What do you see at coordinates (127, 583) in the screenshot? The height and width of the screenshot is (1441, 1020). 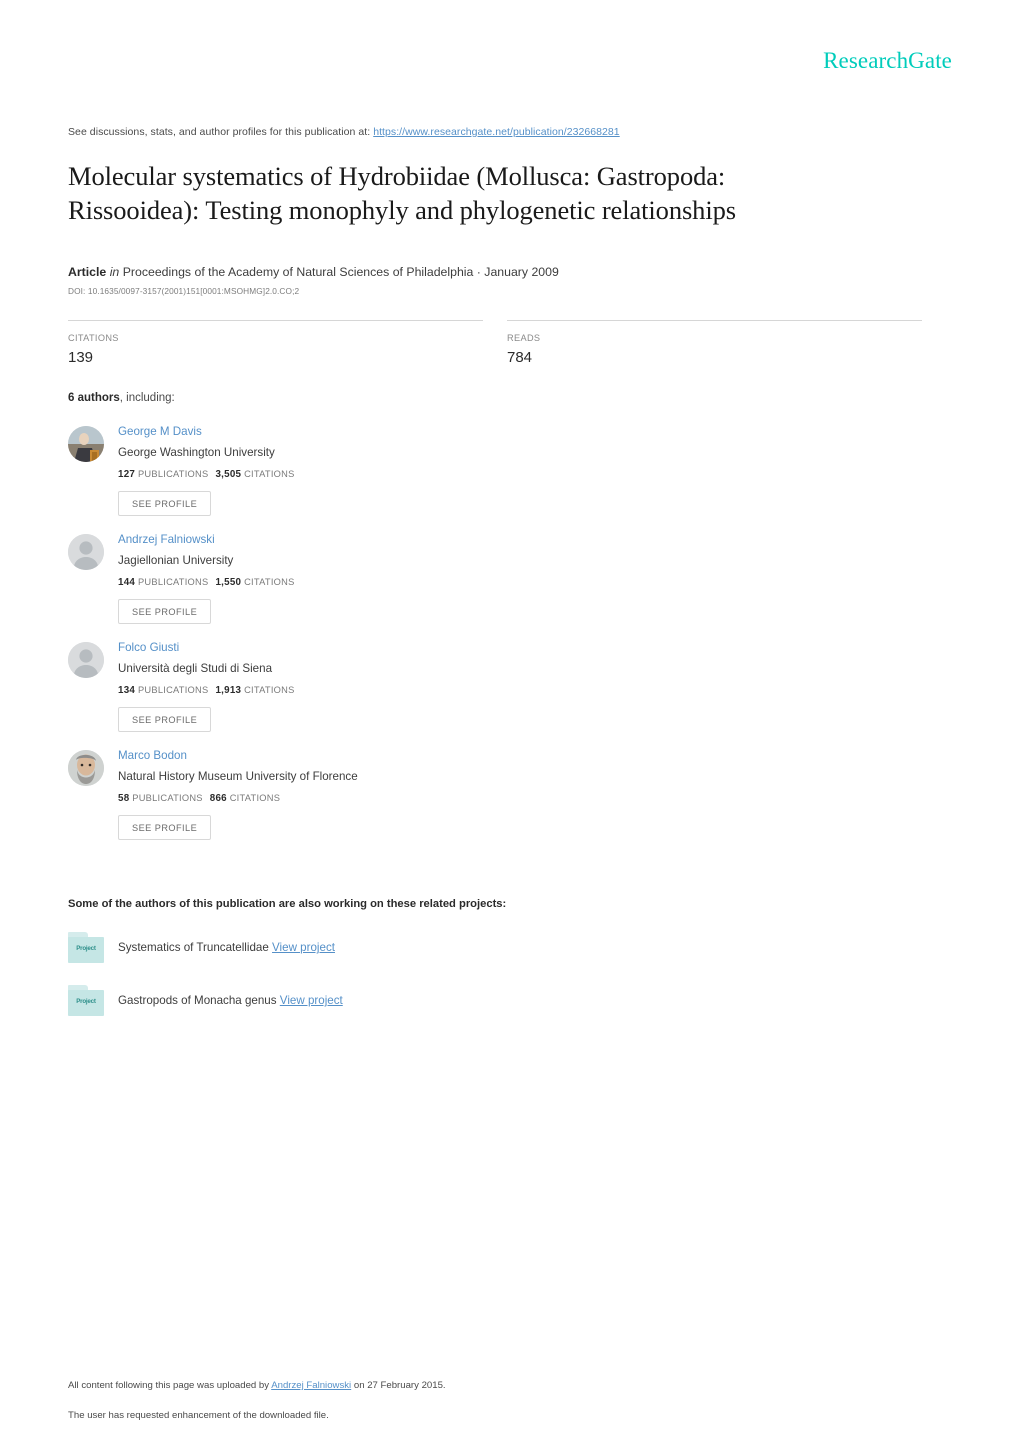 I see `author-publications-count: 144` at bounding box center [127, 583].